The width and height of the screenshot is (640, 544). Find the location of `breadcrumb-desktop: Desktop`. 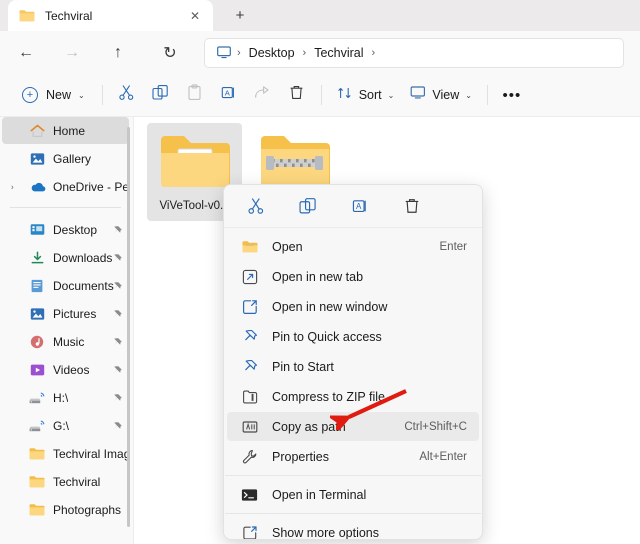

breadcrumb-desktop: Desktop is located at coordinates (272, 53).